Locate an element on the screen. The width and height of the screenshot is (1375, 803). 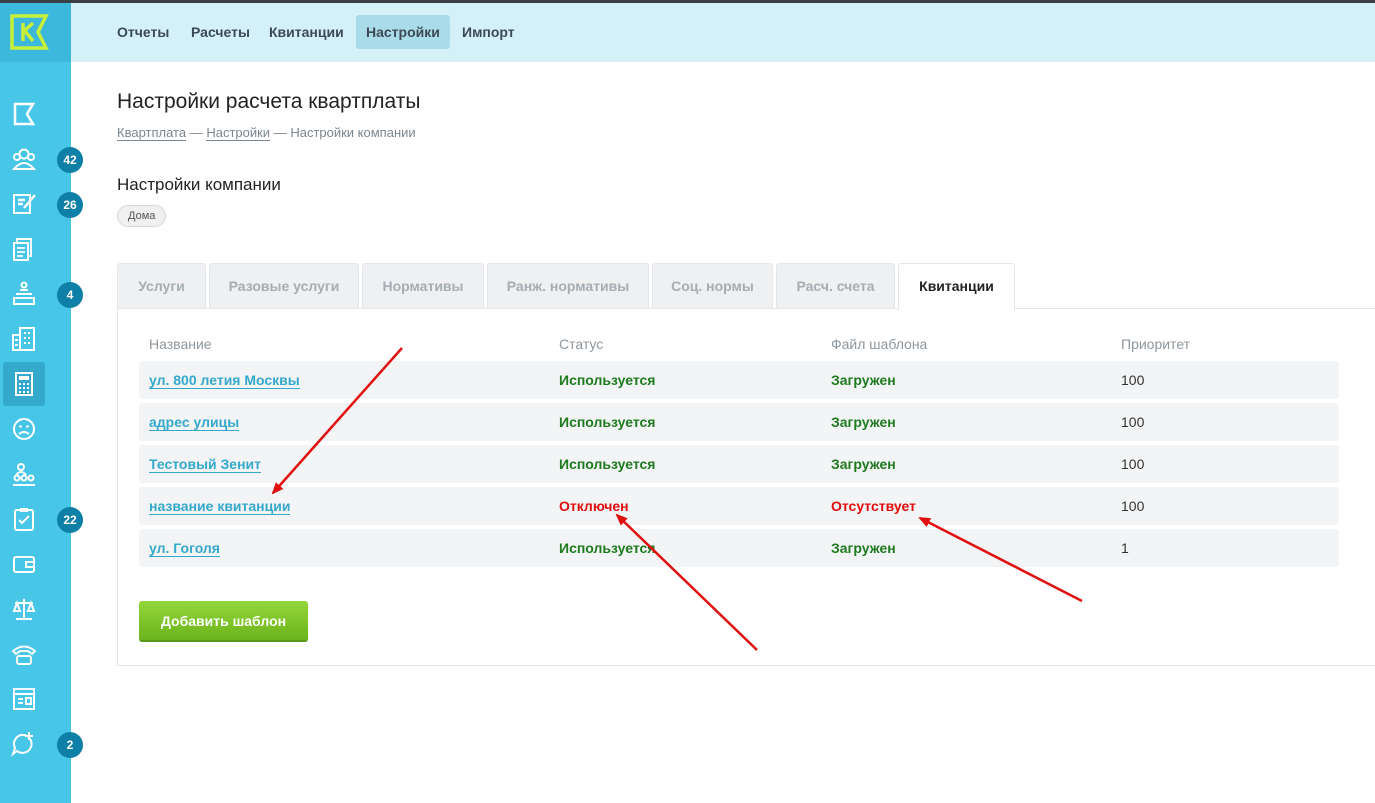
sidebar-item-chat: 2 is located at coordinates (41, 744).